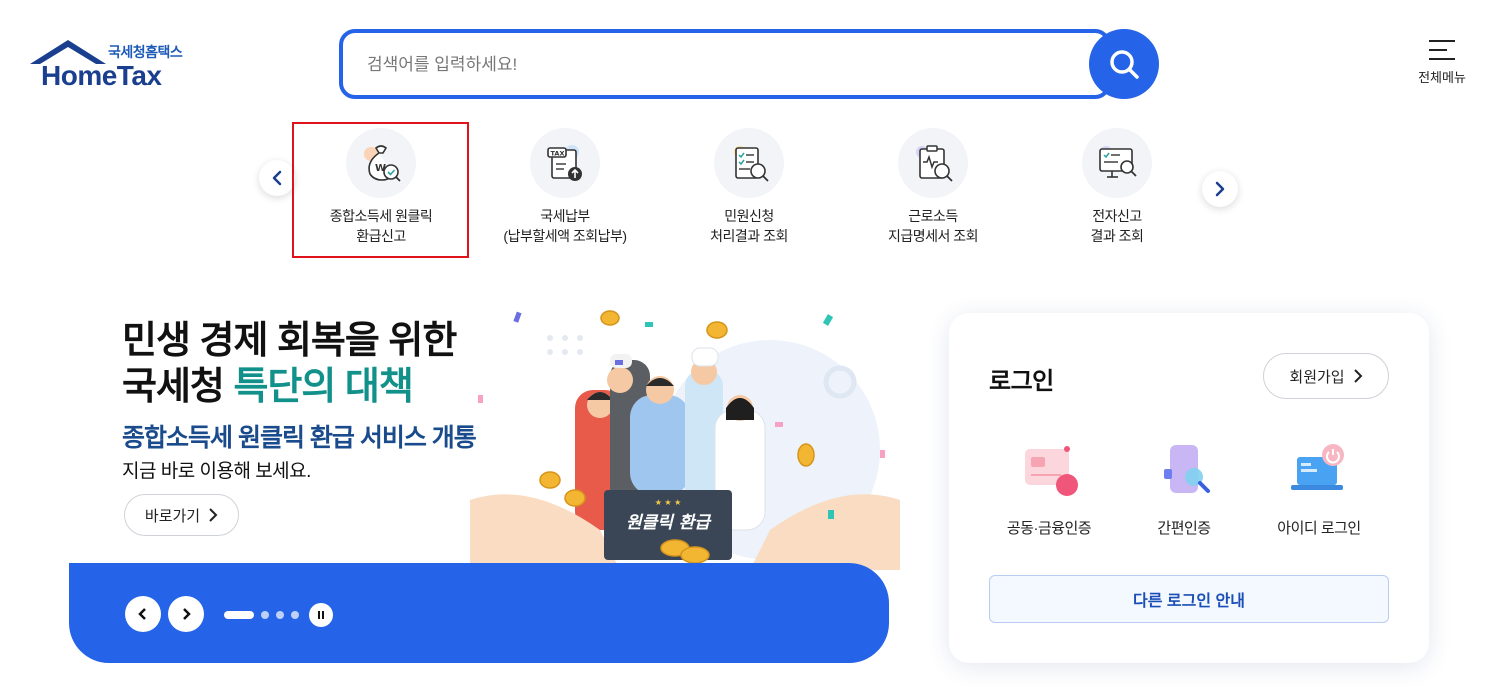 The width and height of the screenshot is (1491, 688). What do you see at coordinates (101, 75) in the screenshot?
I see `logo-wordmark: HomeTax` at bounding box center [101, 75].